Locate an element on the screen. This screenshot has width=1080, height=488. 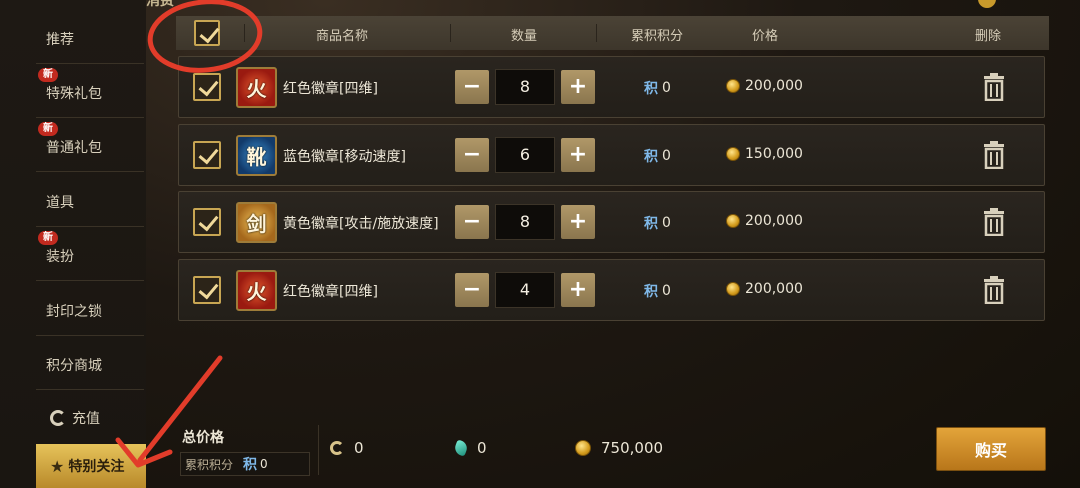
item-name: 黄色徽章[攻击/施放速度] is located at coordinates (361, 224).